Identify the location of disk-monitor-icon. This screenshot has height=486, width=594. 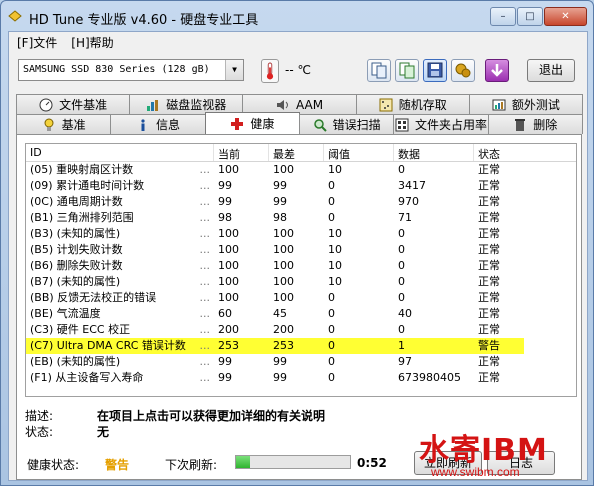
(153, 105).